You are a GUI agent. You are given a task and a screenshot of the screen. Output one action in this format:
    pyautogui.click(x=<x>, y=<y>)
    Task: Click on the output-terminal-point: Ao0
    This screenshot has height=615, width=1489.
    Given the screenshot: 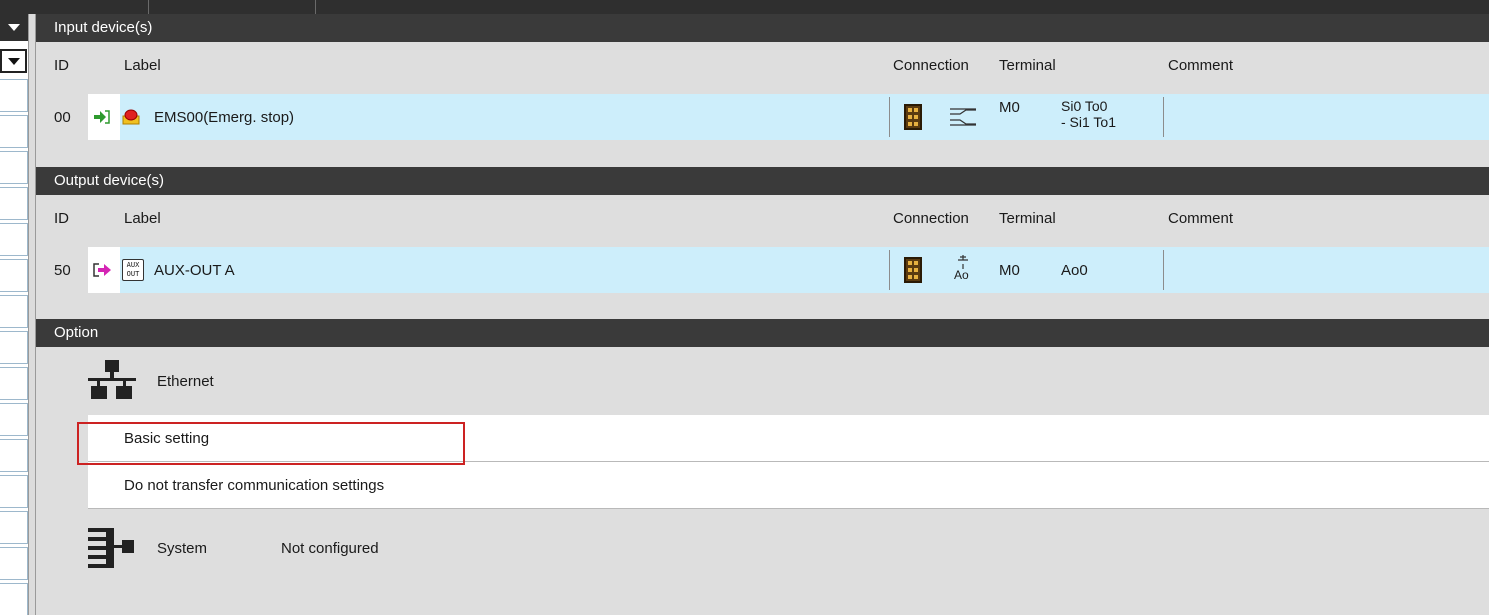 What is the action you would take?
    pyautogui.click(x=1074, y=270)
    